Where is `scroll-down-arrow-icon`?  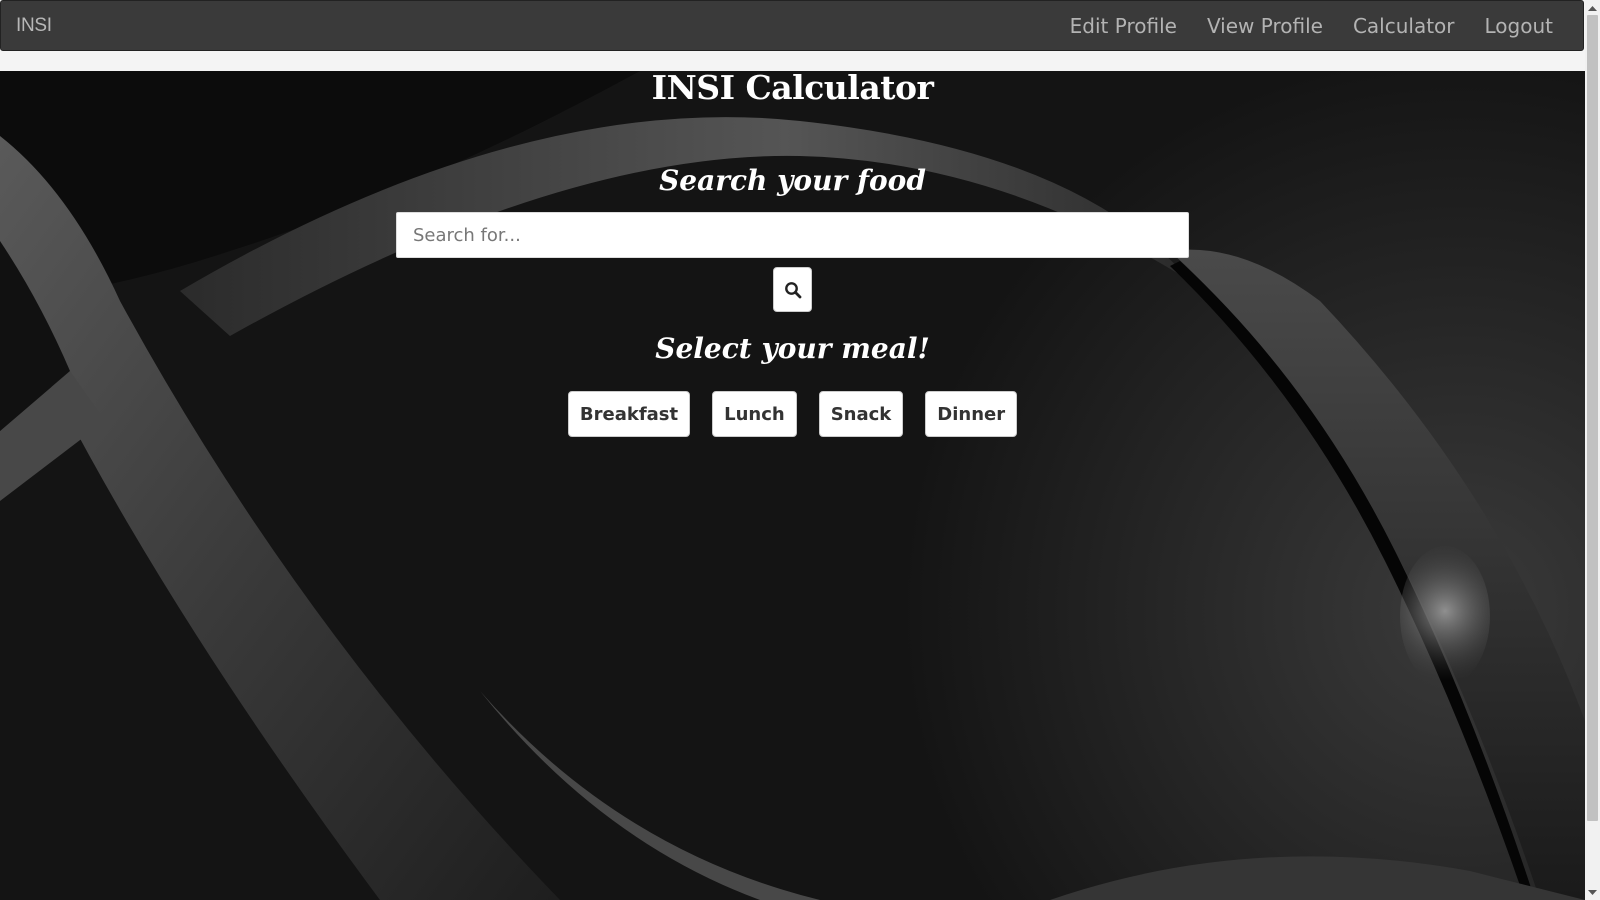
scroll-down-arrow-icon is located at coordinates (1592, 892).